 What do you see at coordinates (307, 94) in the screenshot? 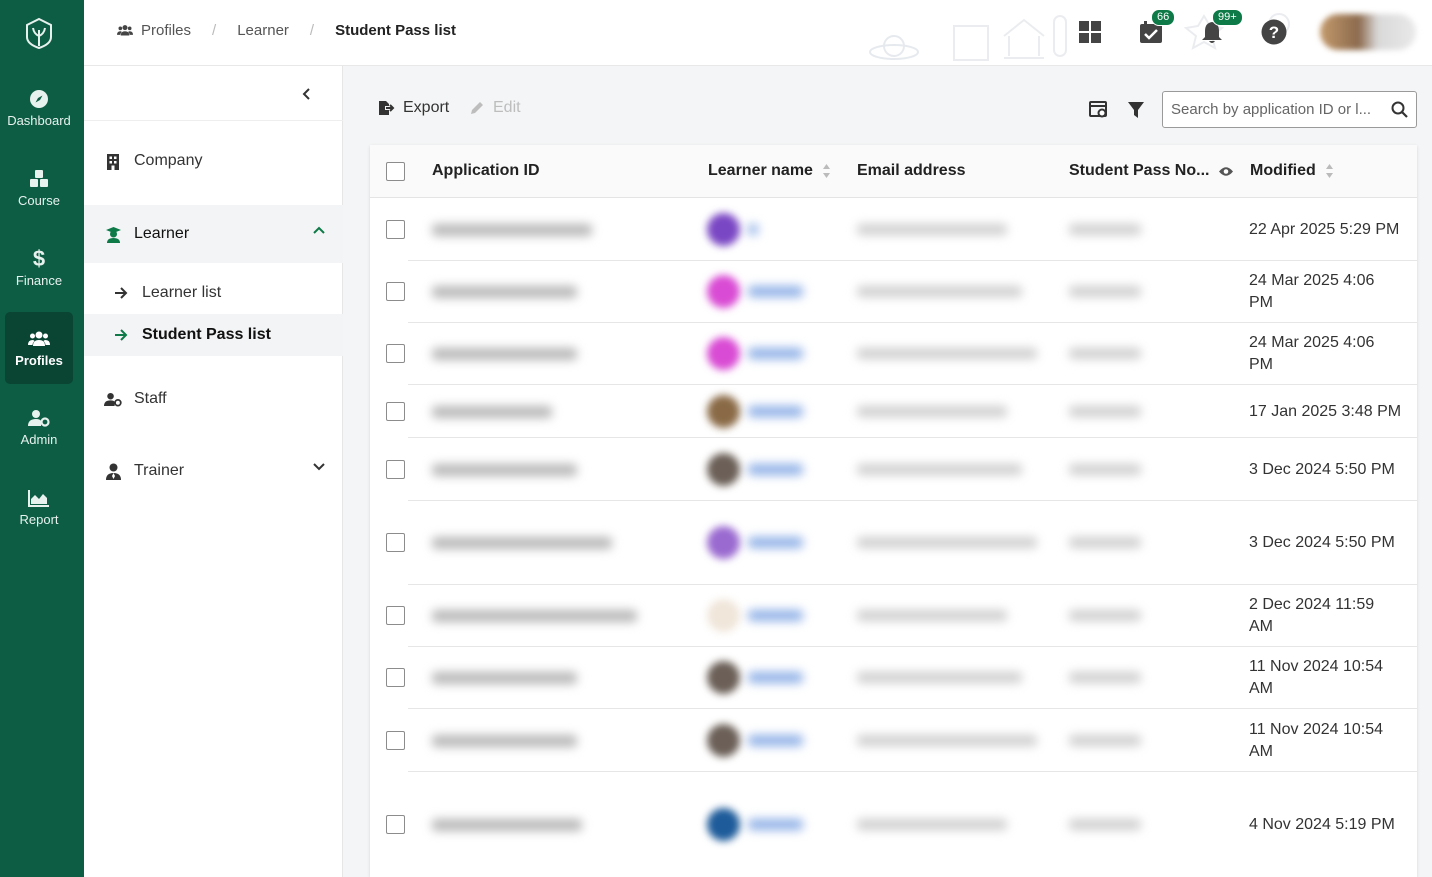
I see `collapse-sidebar-button` at bounding box center [307, 94].